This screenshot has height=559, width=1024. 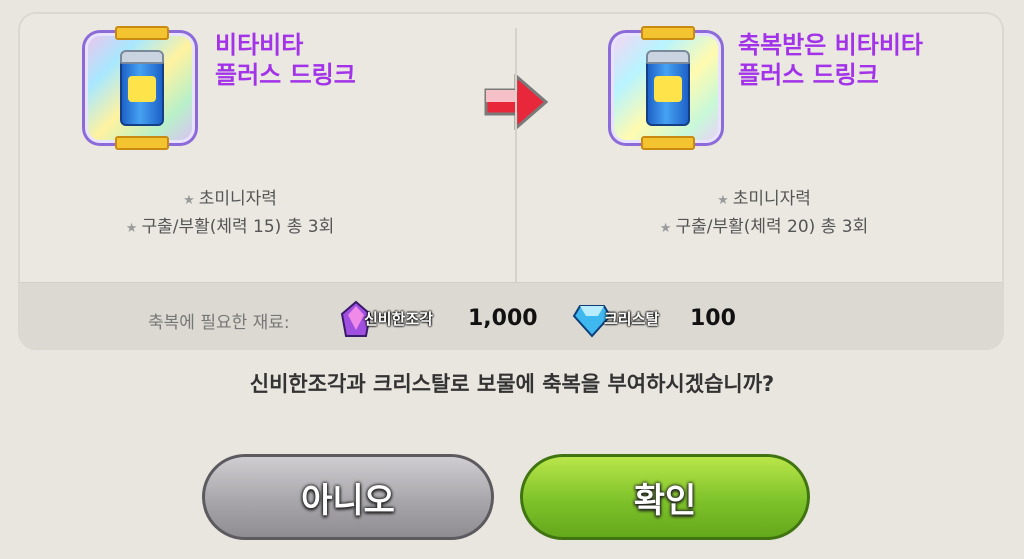 I want to click on stats-before: ★ 초미니자력 ★ 구출/부활(체력 15) 총 3회, so click(x=230, y=214).